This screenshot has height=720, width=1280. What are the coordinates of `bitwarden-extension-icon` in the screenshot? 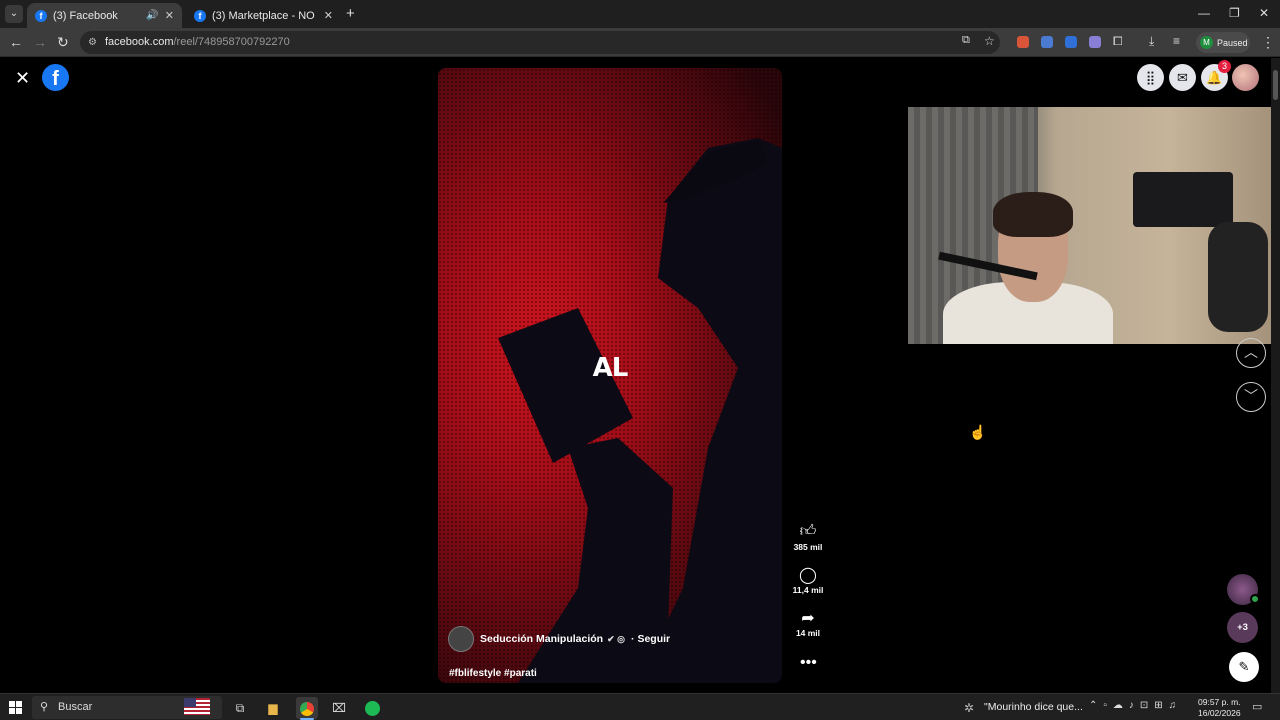 It's located at (1071, 42).